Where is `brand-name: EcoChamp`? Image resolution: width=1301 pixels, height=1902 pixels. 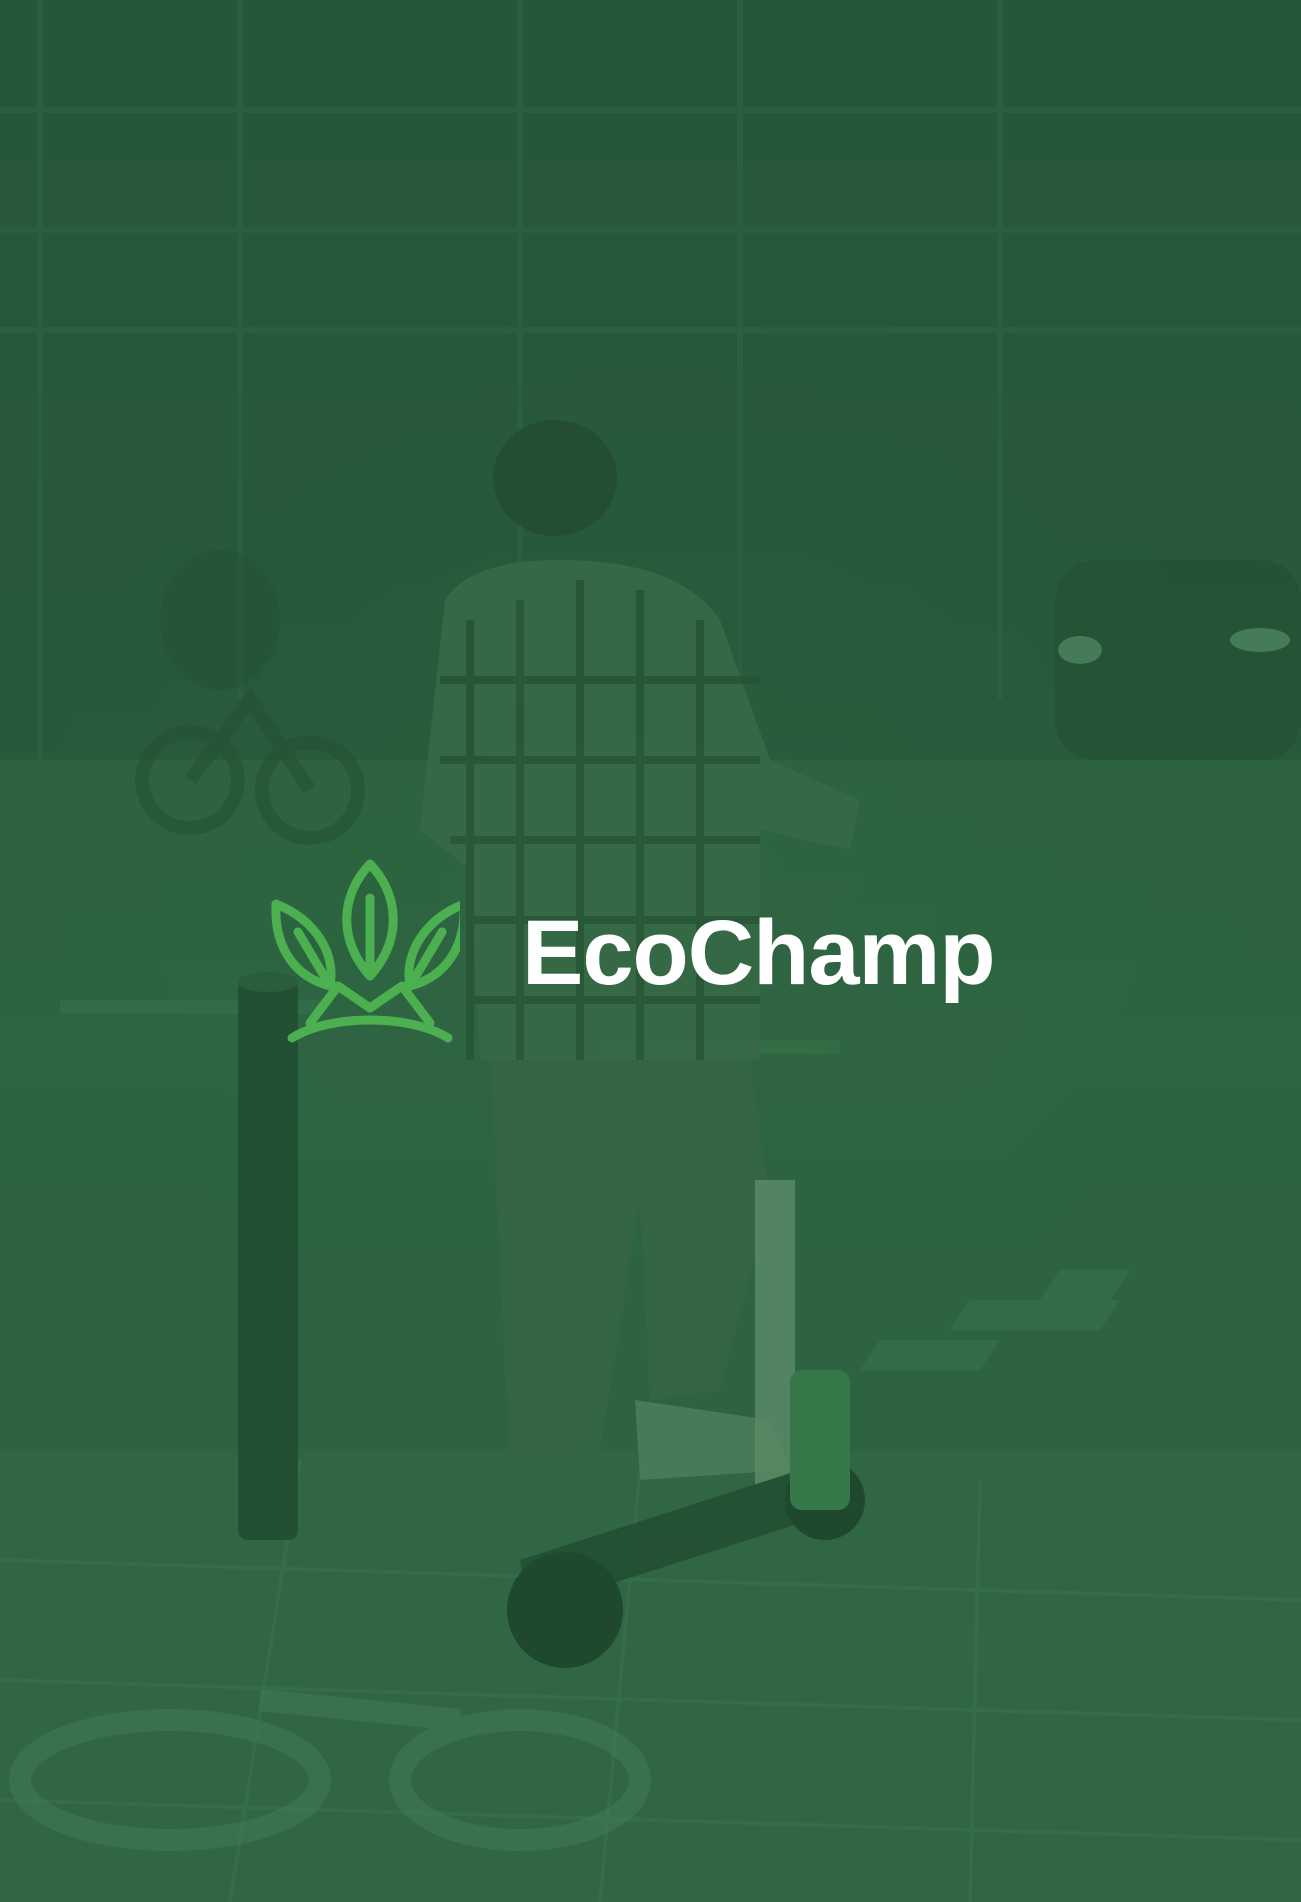 brand-name: EcoChamp is located at coordinates (759, 953).